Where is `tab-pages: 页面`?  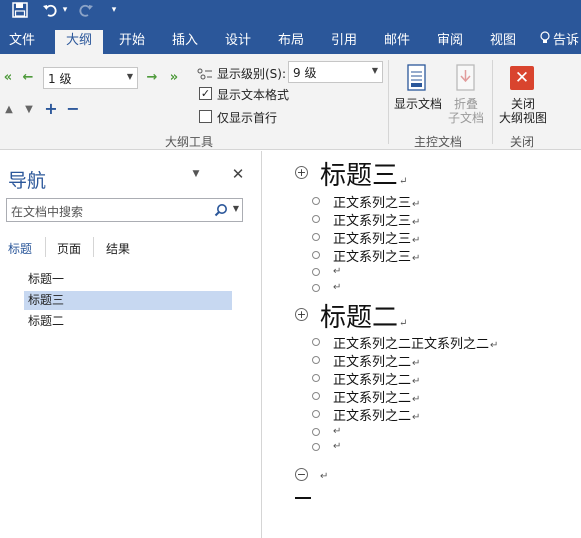
tab-pages: 页面 is located at coordinates (69, 248).